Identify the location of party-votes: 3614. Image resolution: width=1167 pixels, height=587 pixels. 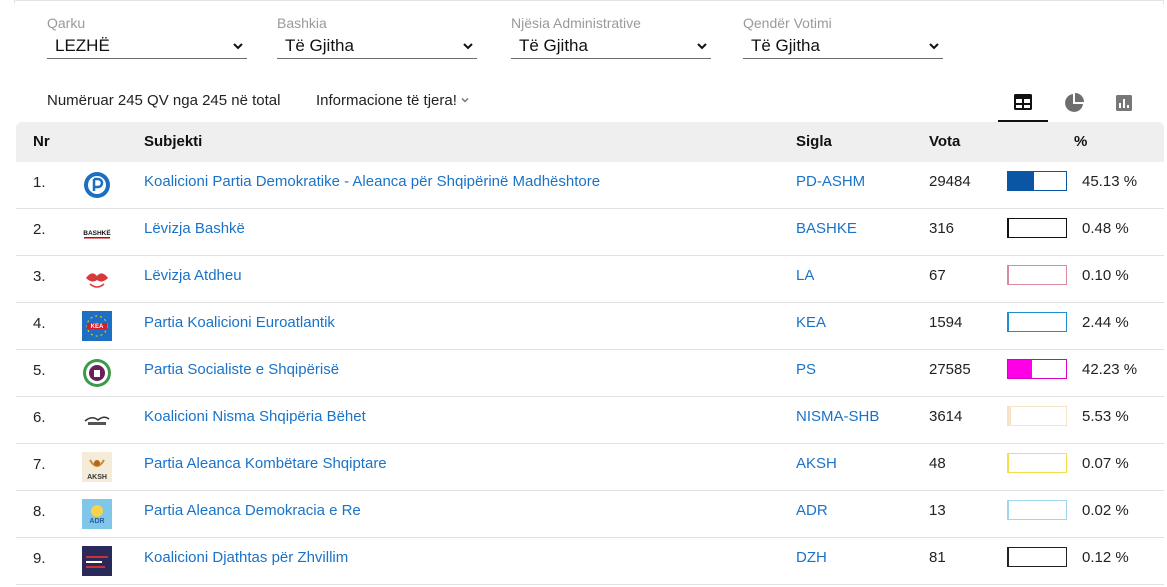
(946, 416).